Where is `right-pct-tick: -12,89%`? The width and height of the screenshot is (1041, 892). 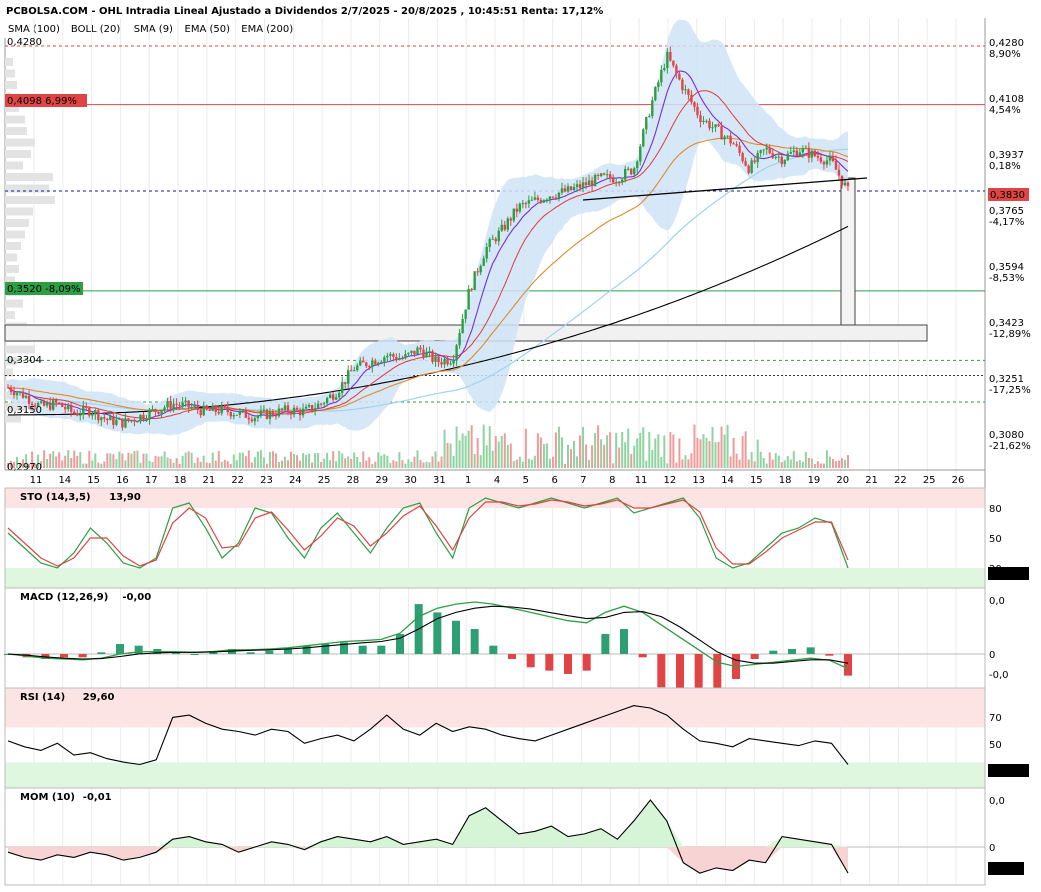
right-pct-tick: -12,89% is located at coordinates (1010, 334).